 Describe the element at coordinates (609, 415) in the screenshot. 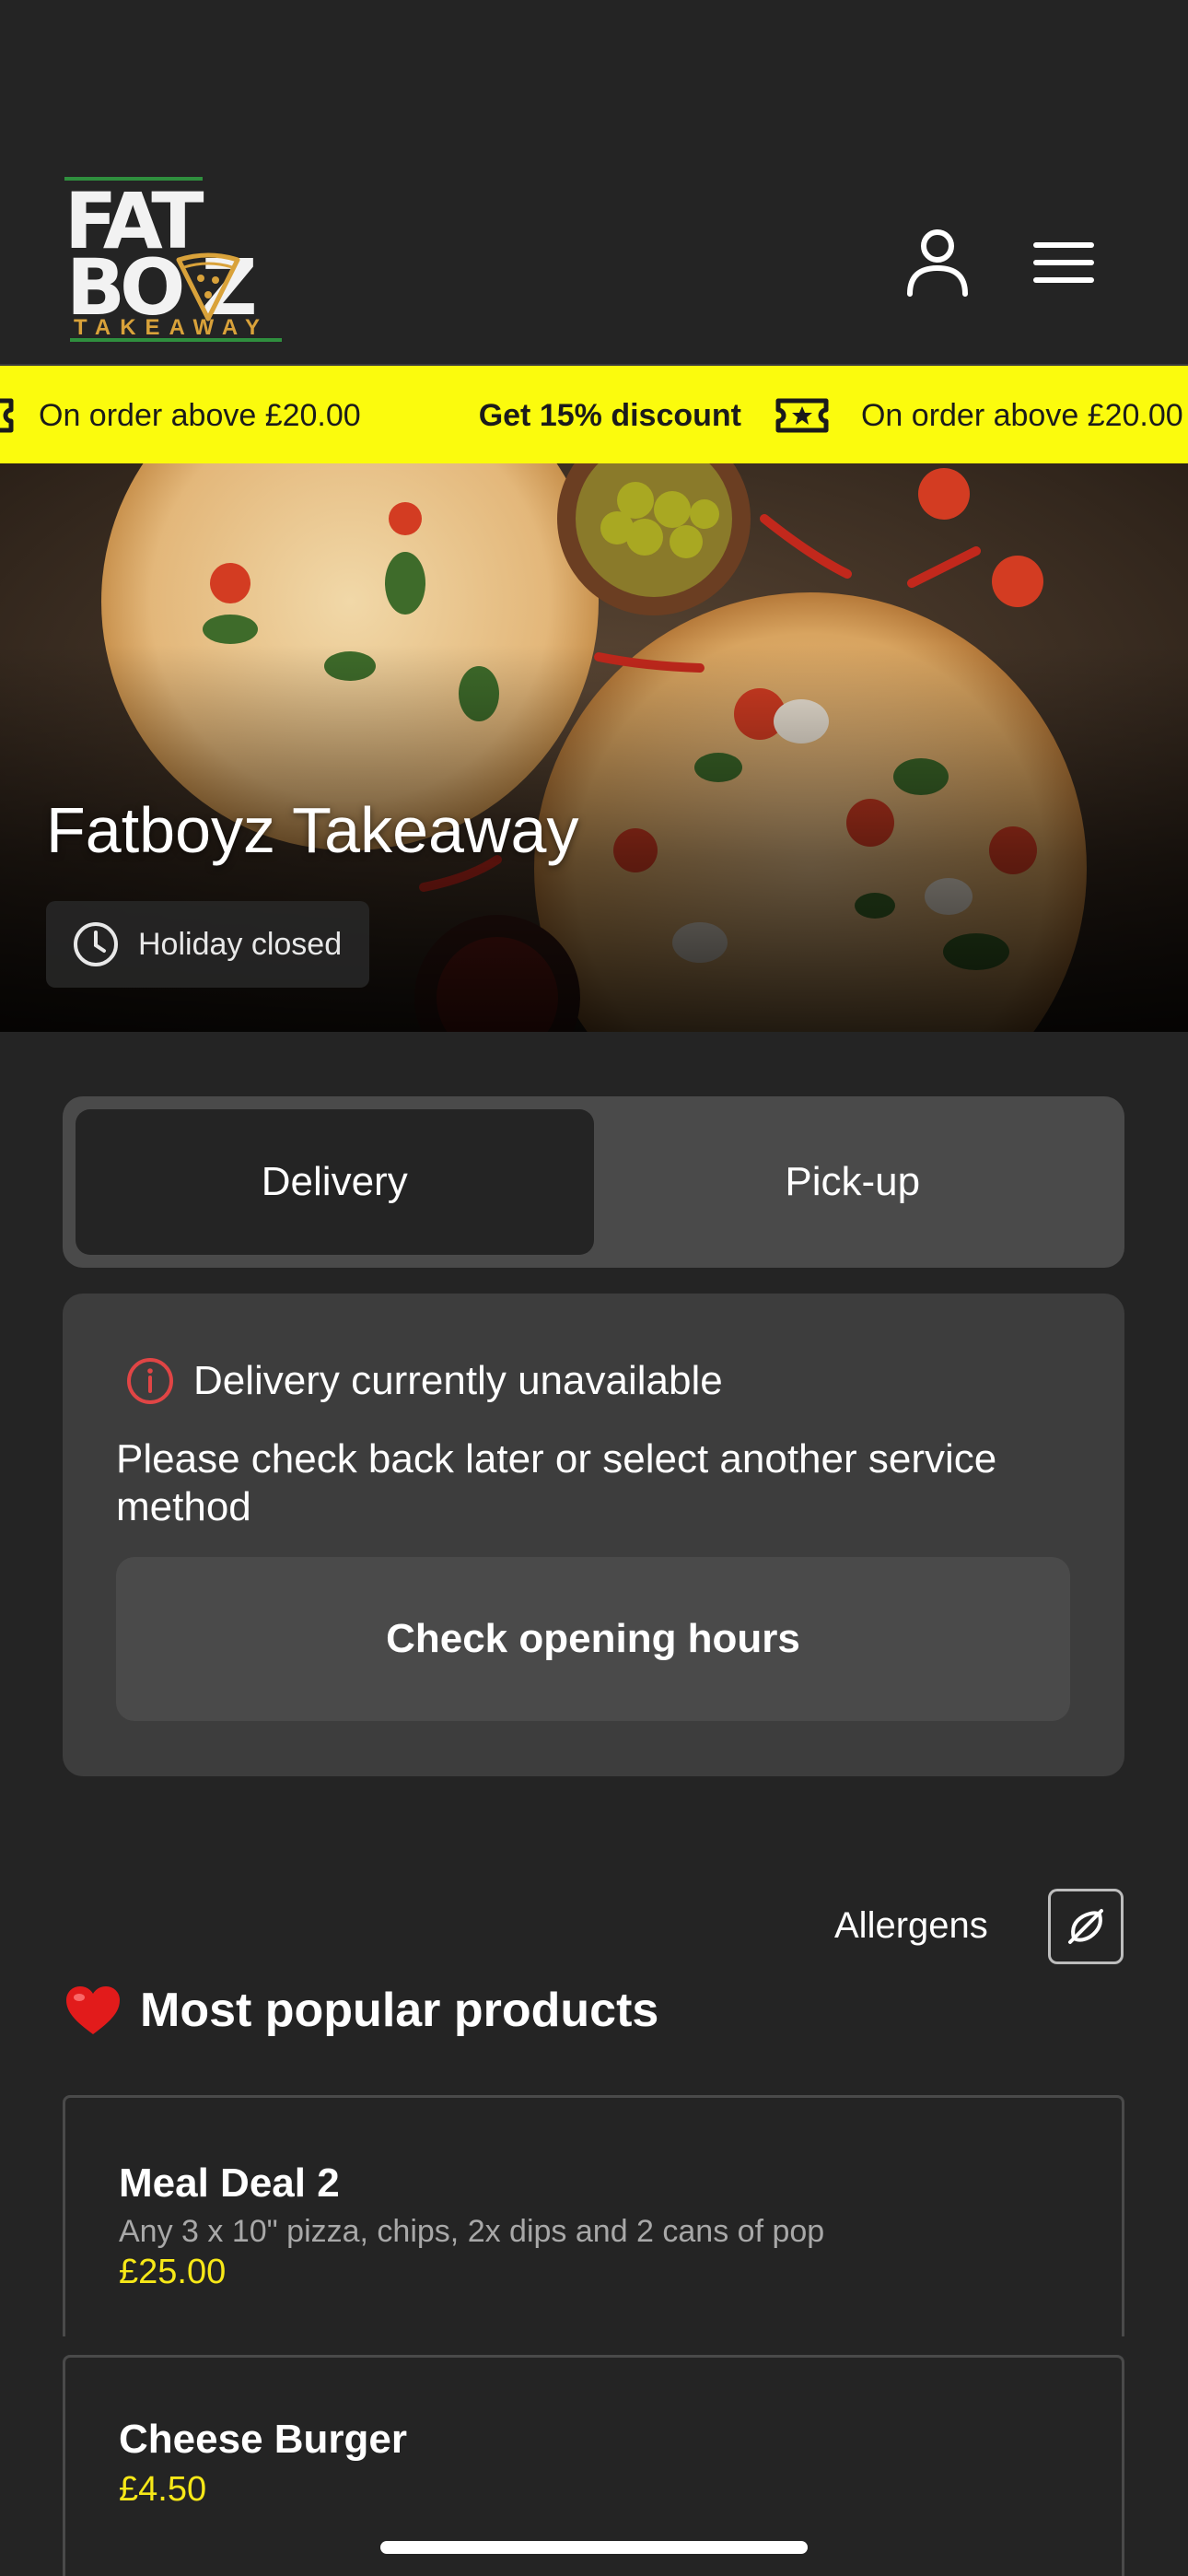

I see `promo-discount: Get 15% discount` at that location.